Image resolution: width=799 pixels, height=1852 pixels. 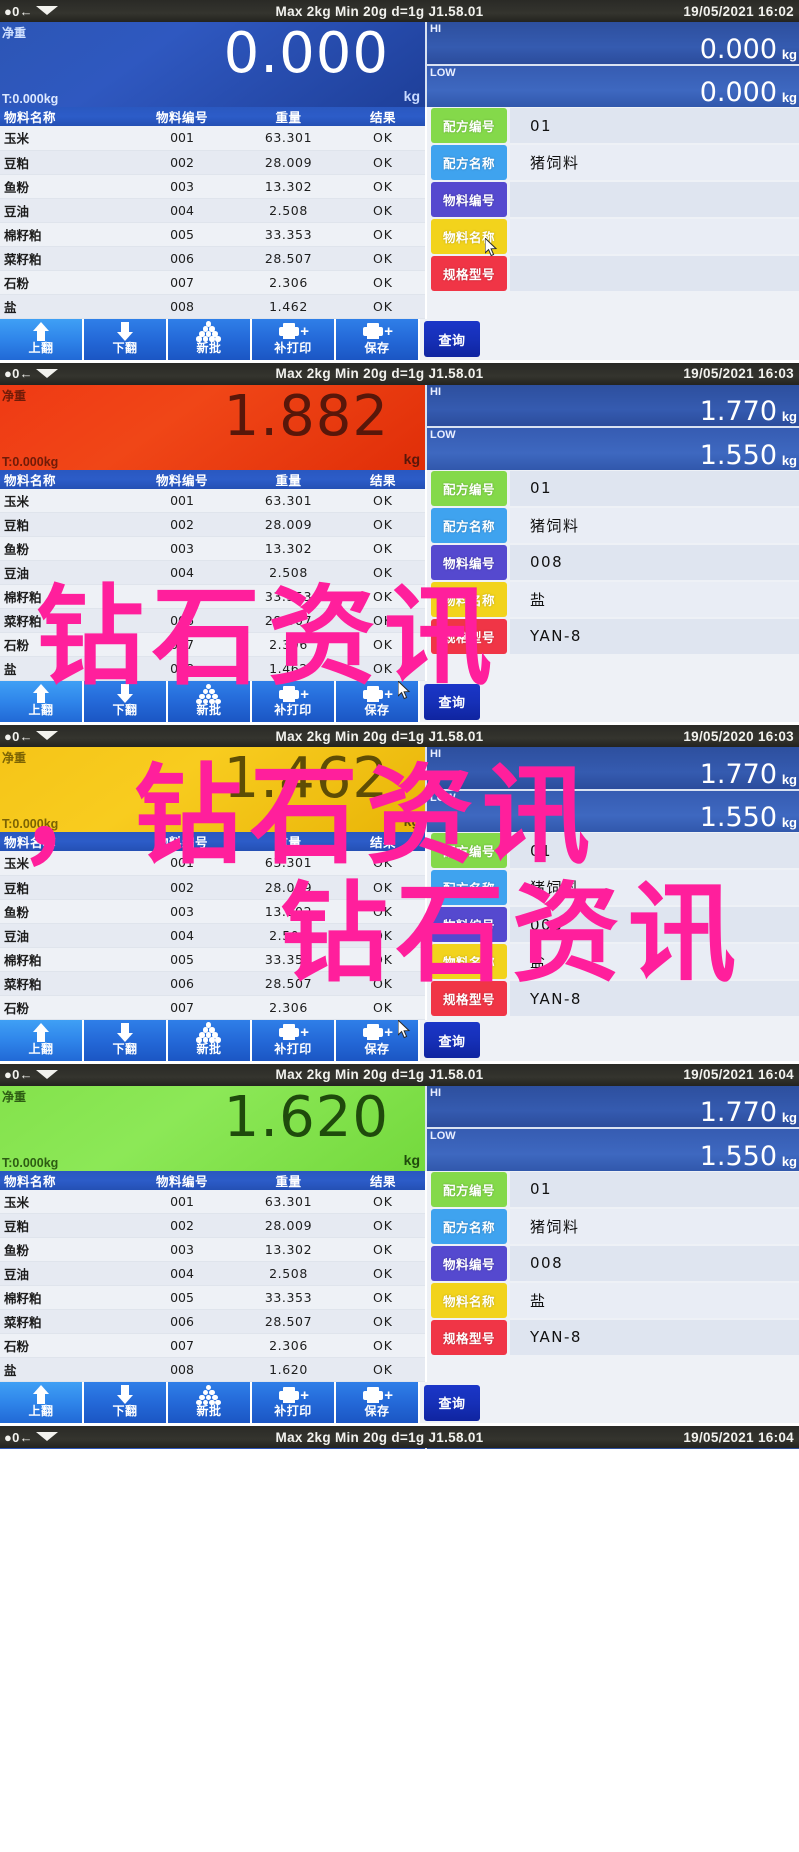 I want to click on property-panel: 配方编号 01 配方名称 猪饲料 物料编号 008 物料名称盐规格型号 YAN-8, so click(x=612, y=575).